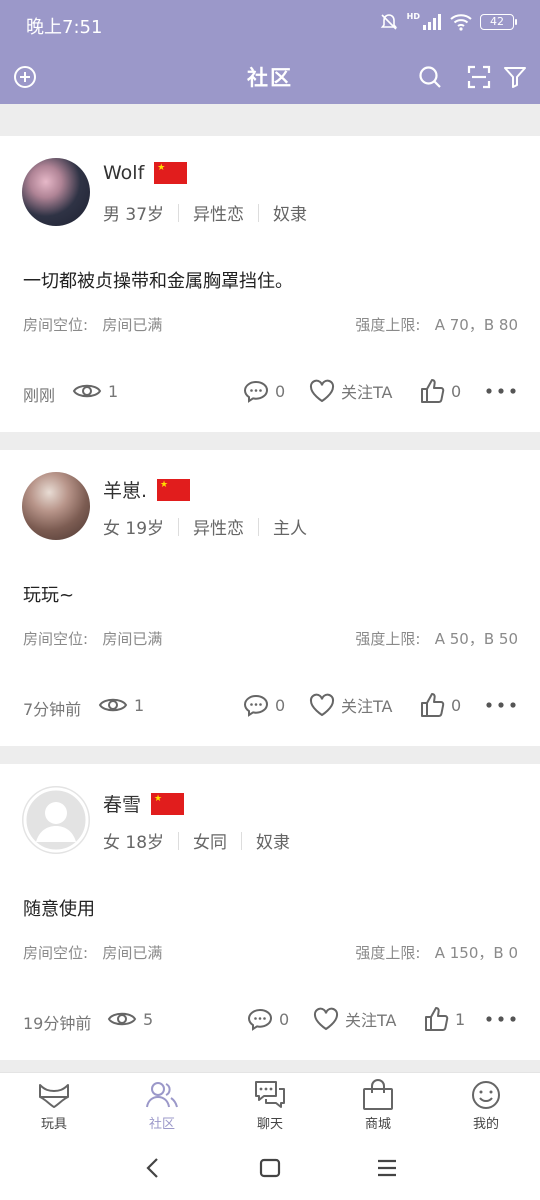  What do you see at coordinates (273, 843) in the screenshot?
I see `role: 奴隶` at bounding box center [273, 843].